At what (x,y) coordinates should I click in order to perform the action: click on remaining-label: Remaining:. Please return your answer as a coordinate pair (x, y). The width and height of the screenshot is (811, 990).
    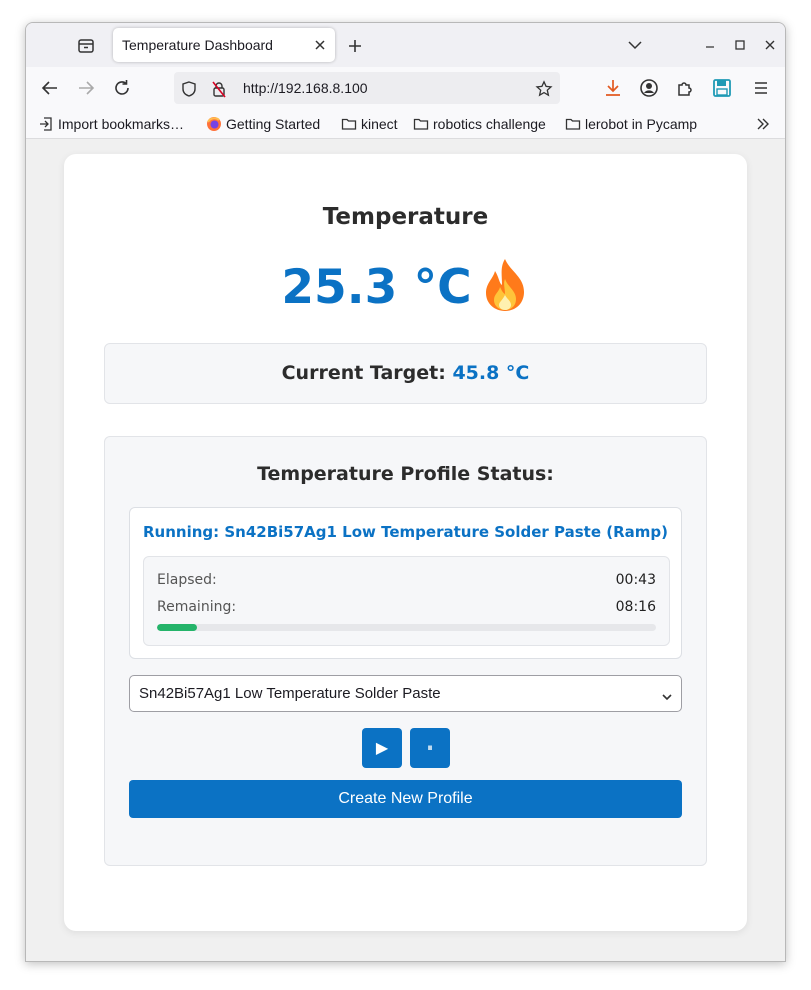
    Looking at the image, I should click on (197, 607).